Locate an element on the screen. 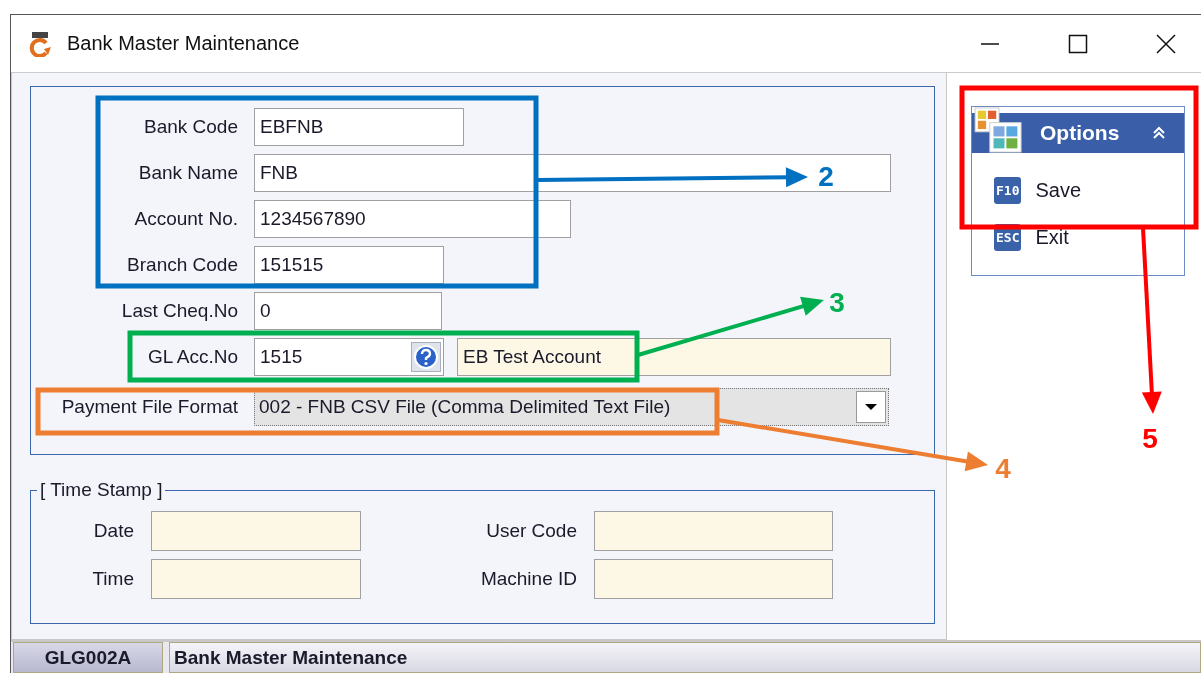 The width and height of the screenshot is (1201, 673). text-field: 151515 is located at coordinates (349, 265).